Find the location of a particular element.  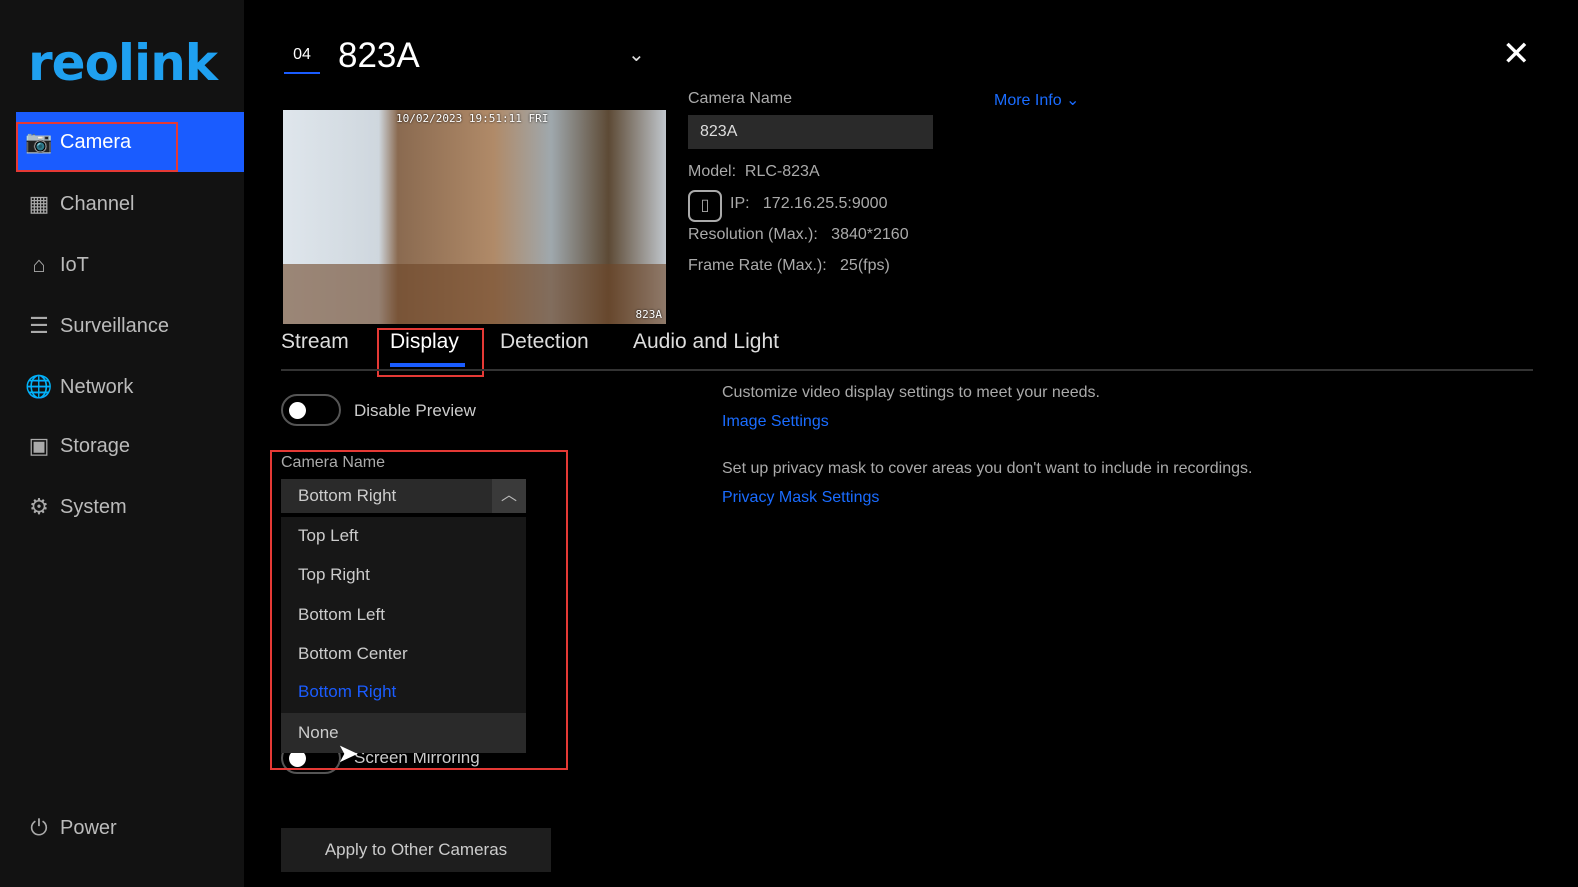

sidebar-item-label: Surveillance is located at coordinates (114, 325).